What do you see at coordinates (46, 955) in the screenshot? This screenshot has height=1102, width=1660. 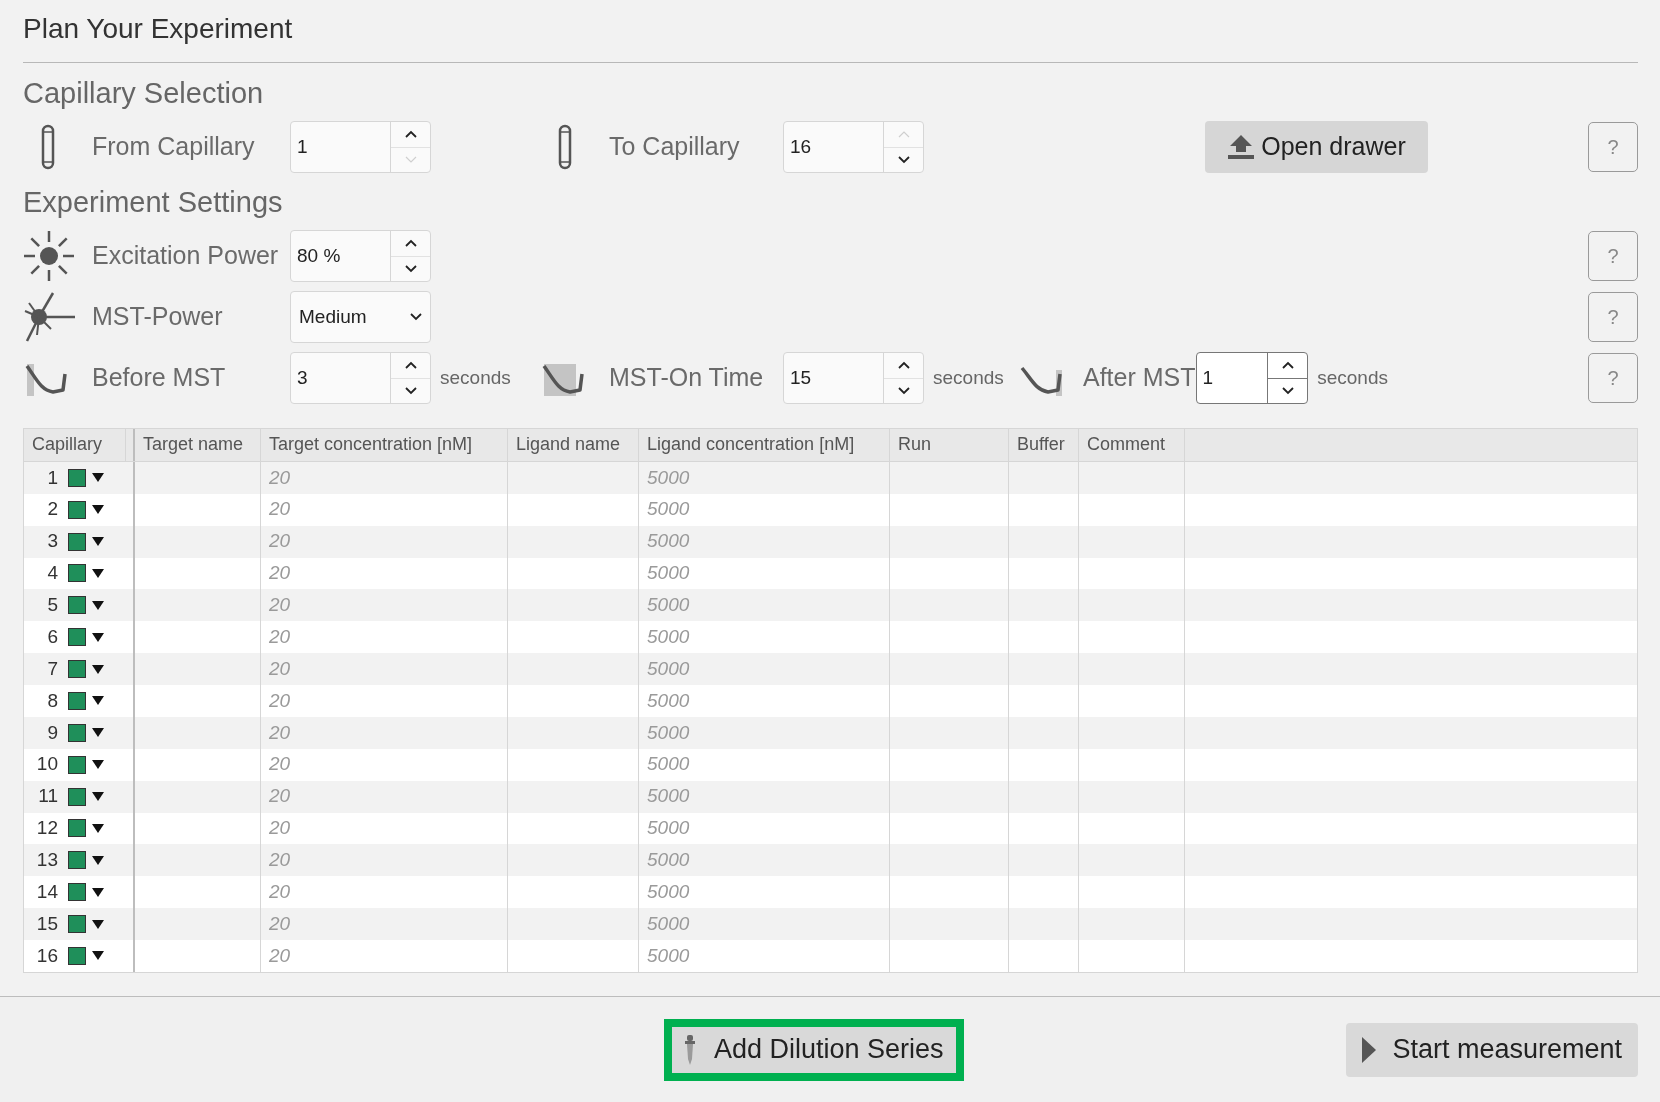 I see `capillary-number: 16` at bounding box center [46, 955].